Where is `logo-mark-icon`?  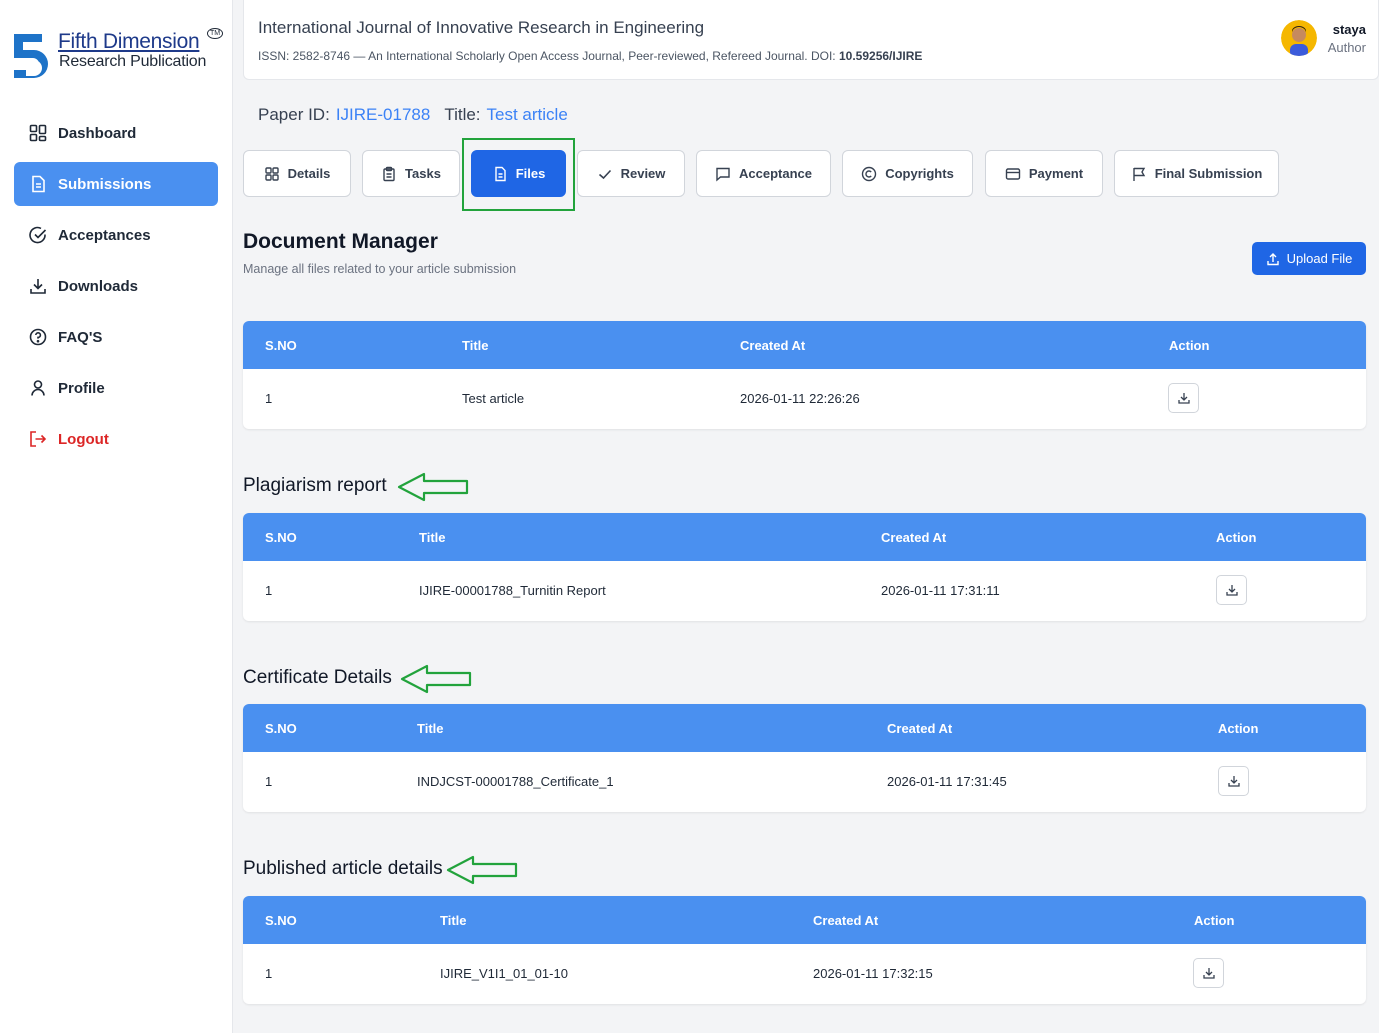 logo-mark-icon is located at coordinates (31, 56).